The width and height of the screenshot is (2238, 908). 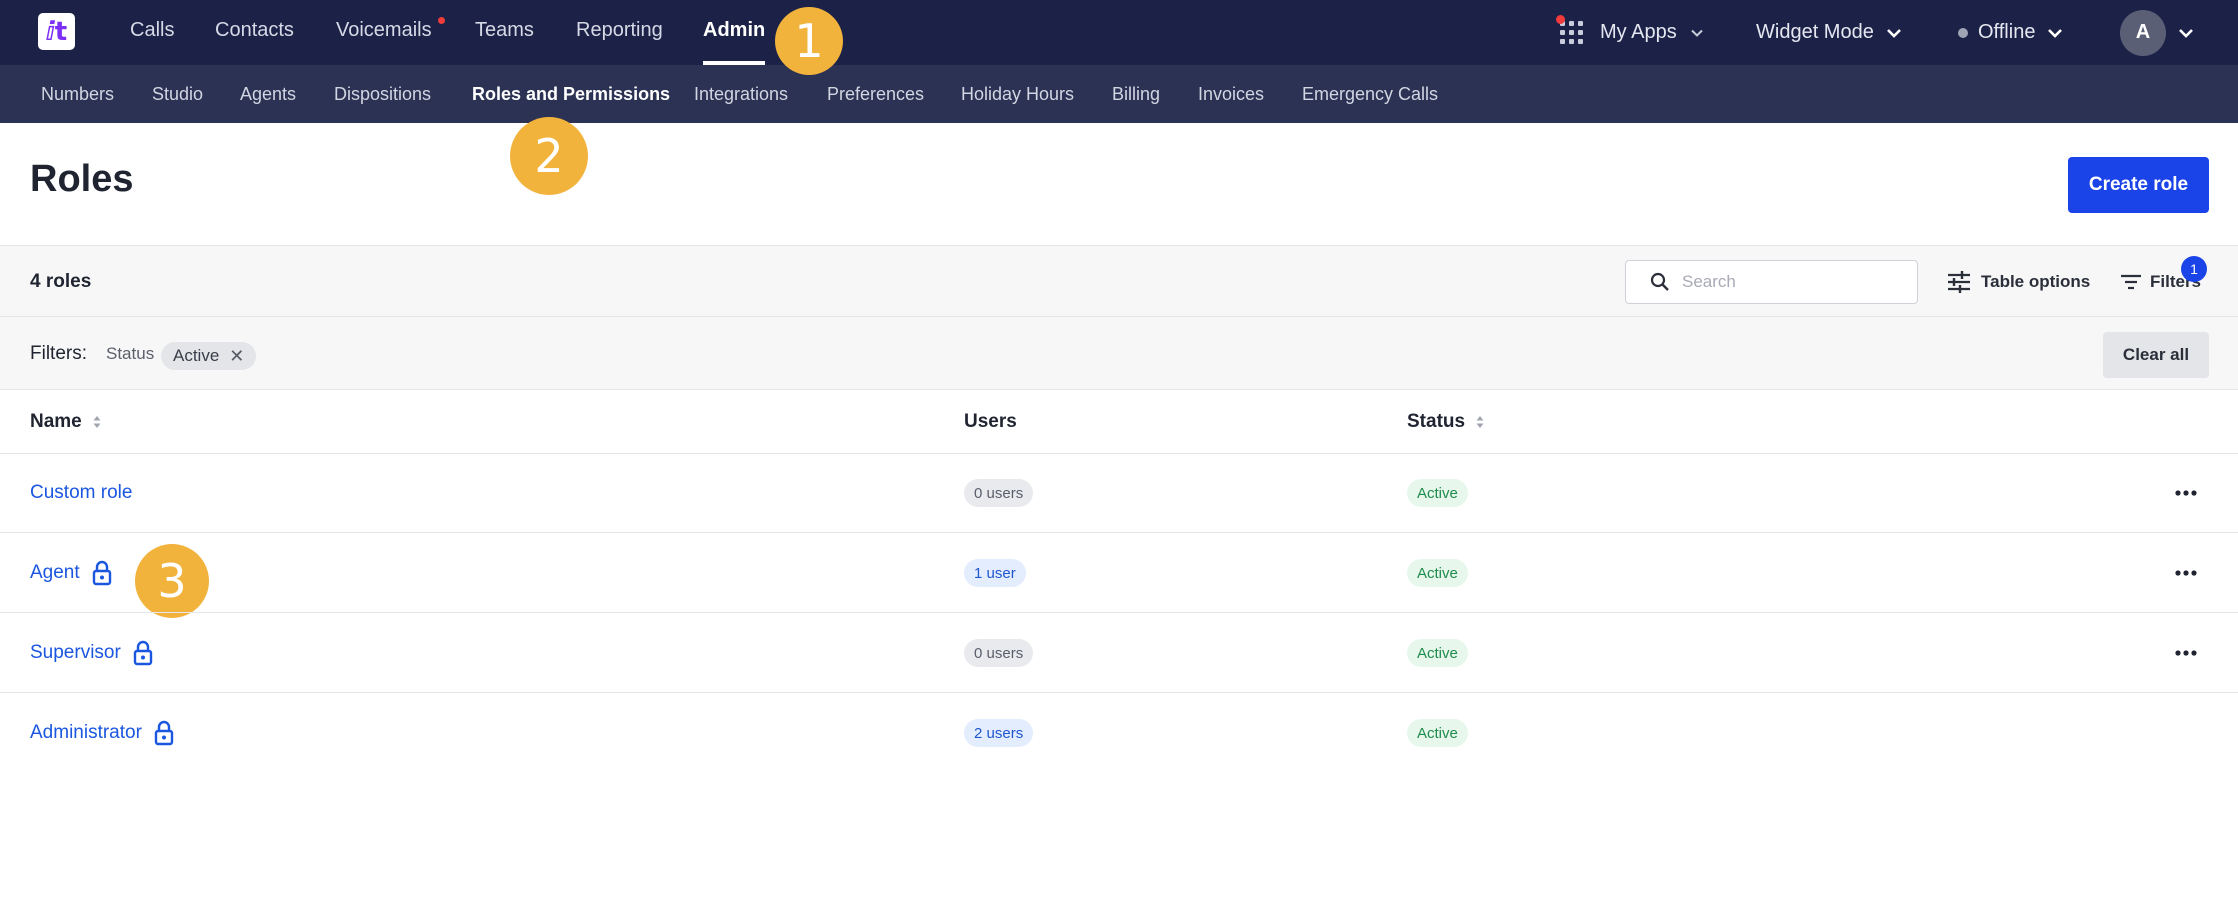 What do you see at coordinates (1231, 94) in the screenshot?
I see `subnav-item-invoices: Invoices` at bounding box center [1231, 94].